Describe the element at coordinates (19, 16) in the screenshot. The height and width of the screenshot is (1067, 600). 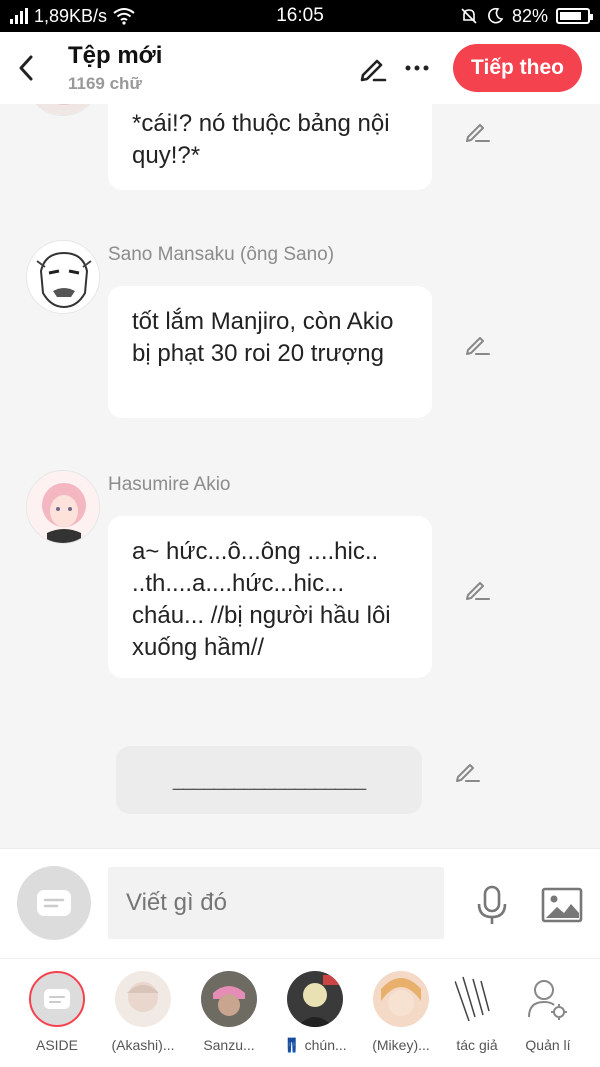
I see `signal-icon` at that location.